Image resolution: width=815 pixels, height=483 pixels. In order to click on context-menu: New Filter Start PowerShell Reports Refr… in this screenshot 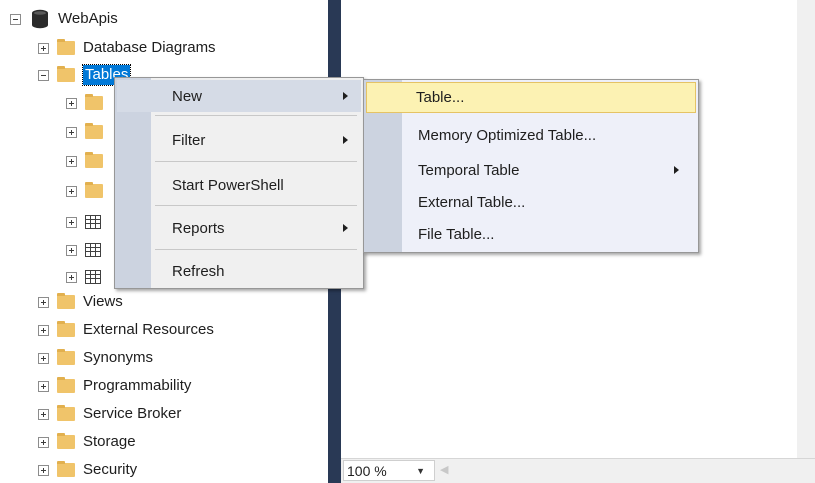, I will do `click(239, 183)`.